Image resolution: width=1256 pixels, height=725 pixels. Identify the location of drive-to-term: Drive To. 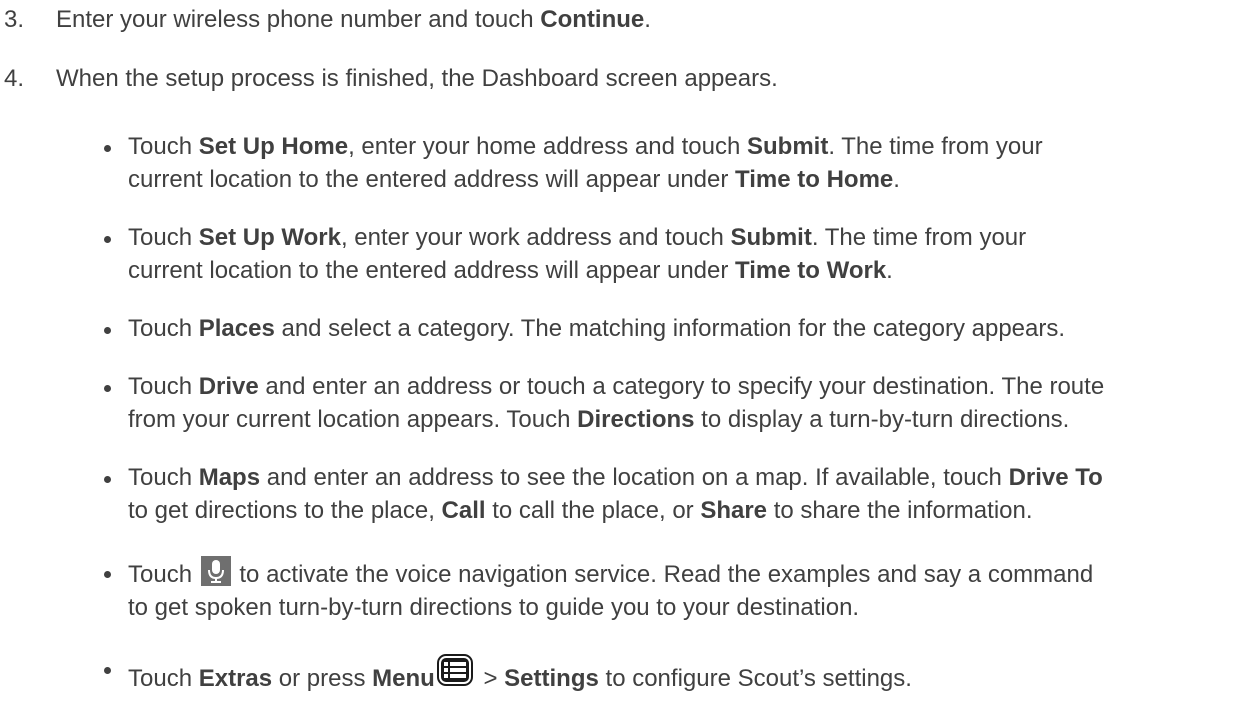
(1055, 477).